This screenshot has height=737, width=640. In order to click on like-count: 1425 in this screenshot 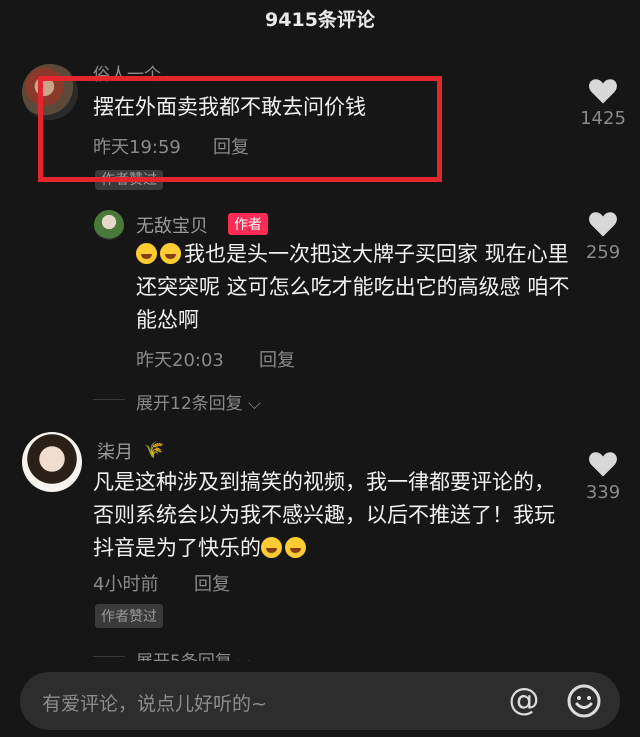, I will do `click(603, 118)`.